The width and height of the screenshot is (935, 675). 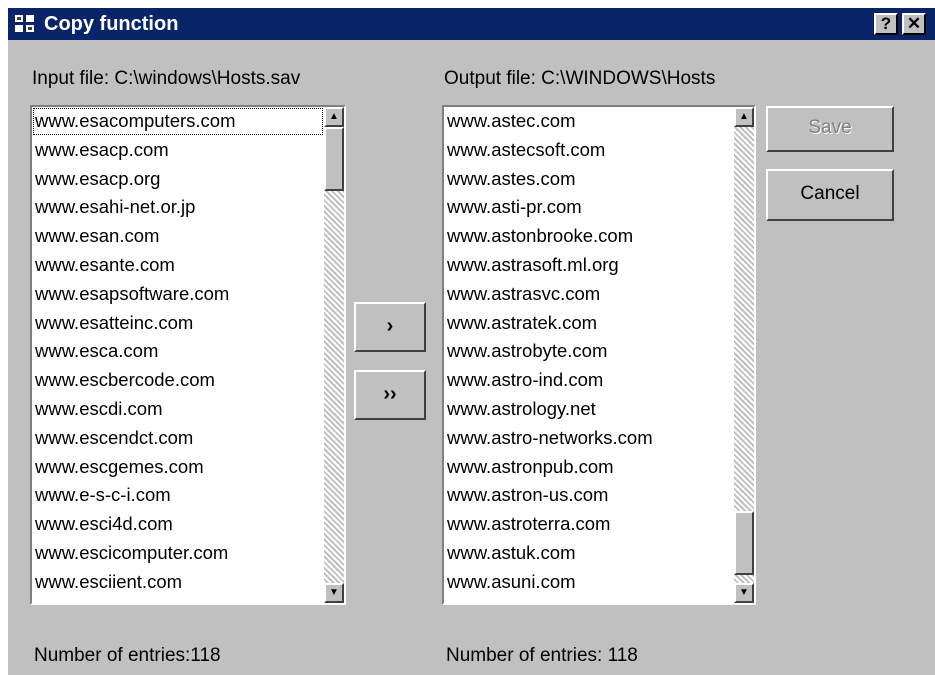 I want to click on list-item: www.esacp.org, so click(x=178, y=179).